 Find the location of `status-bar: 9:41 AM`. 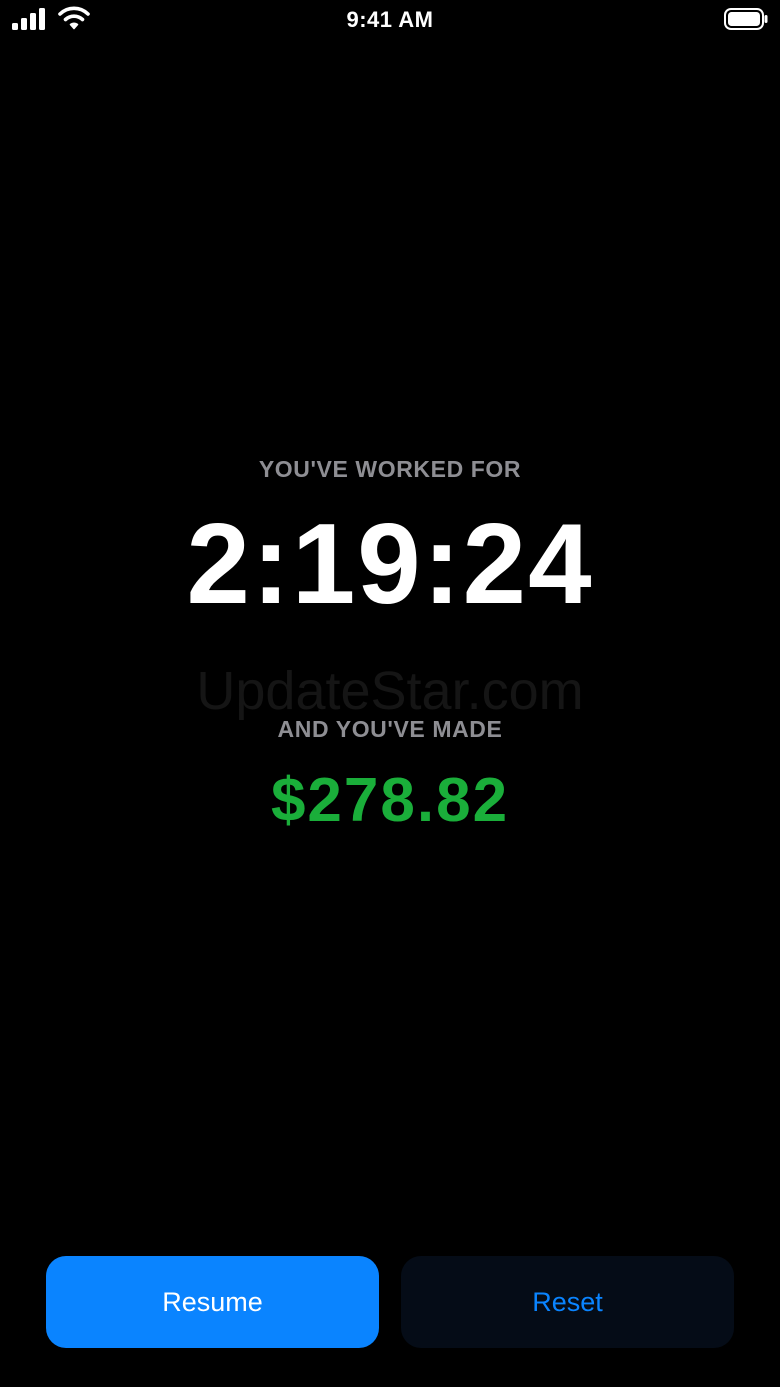

status-bar: 9:41 AM is located at coordinates (390, 20).